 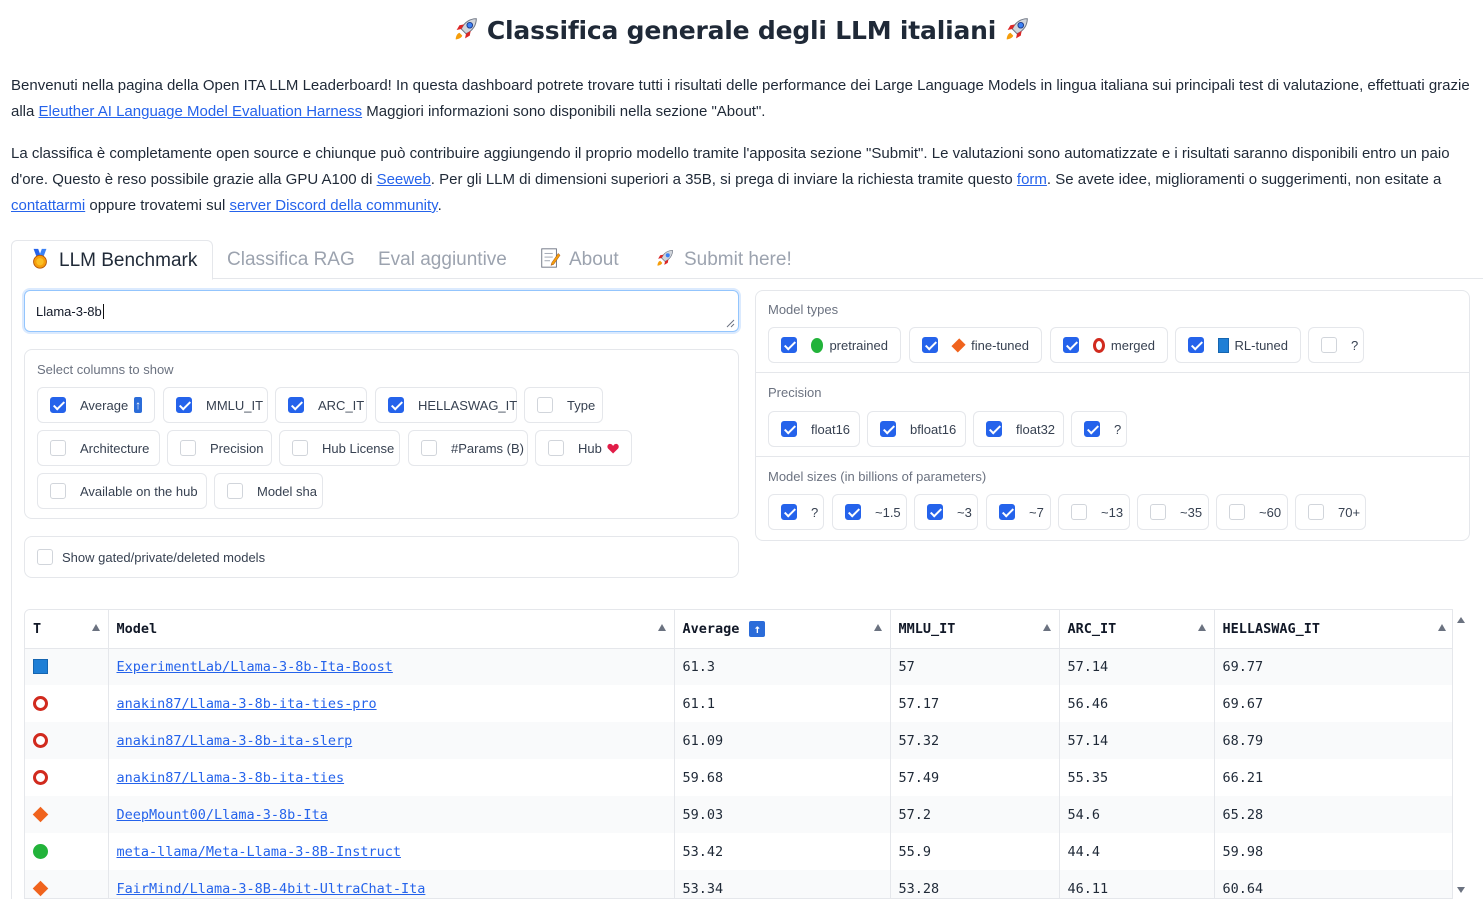 What do you see at coordinates (782, 629) in the screenshot?
I see `header-average: Average ↑` at bounding box center [782, 629].